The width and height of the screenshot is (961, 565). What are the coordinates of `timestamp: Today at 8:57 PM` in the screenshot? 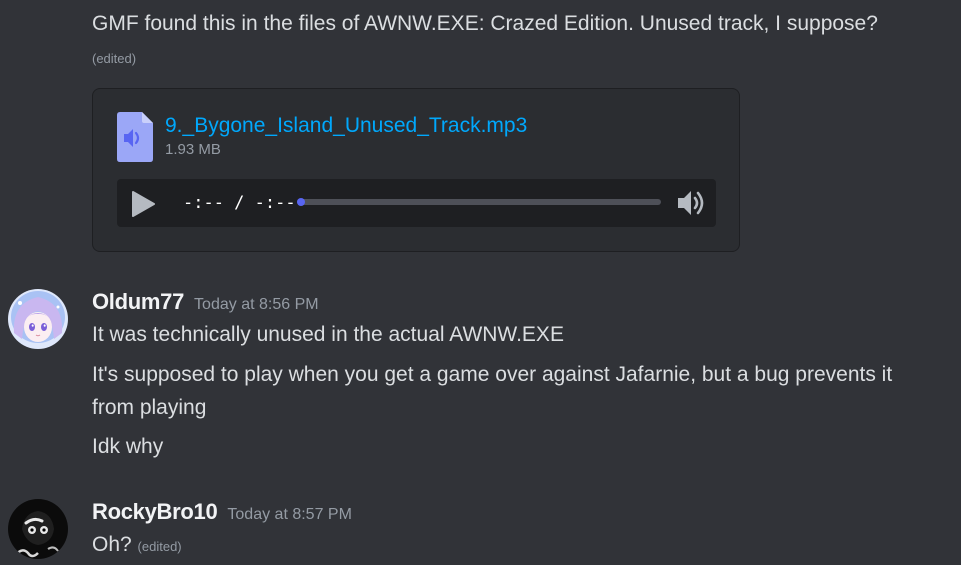 It's located at (289, 514).